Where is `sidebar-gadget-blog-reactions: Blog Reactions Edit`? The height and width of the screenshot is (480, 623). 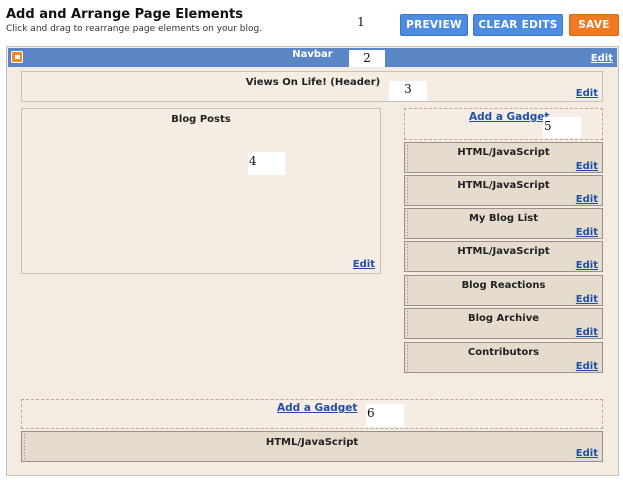 sidebar-gadget-blog-reactions: Blog Reactions Edit is located at coordinates (503, 290).